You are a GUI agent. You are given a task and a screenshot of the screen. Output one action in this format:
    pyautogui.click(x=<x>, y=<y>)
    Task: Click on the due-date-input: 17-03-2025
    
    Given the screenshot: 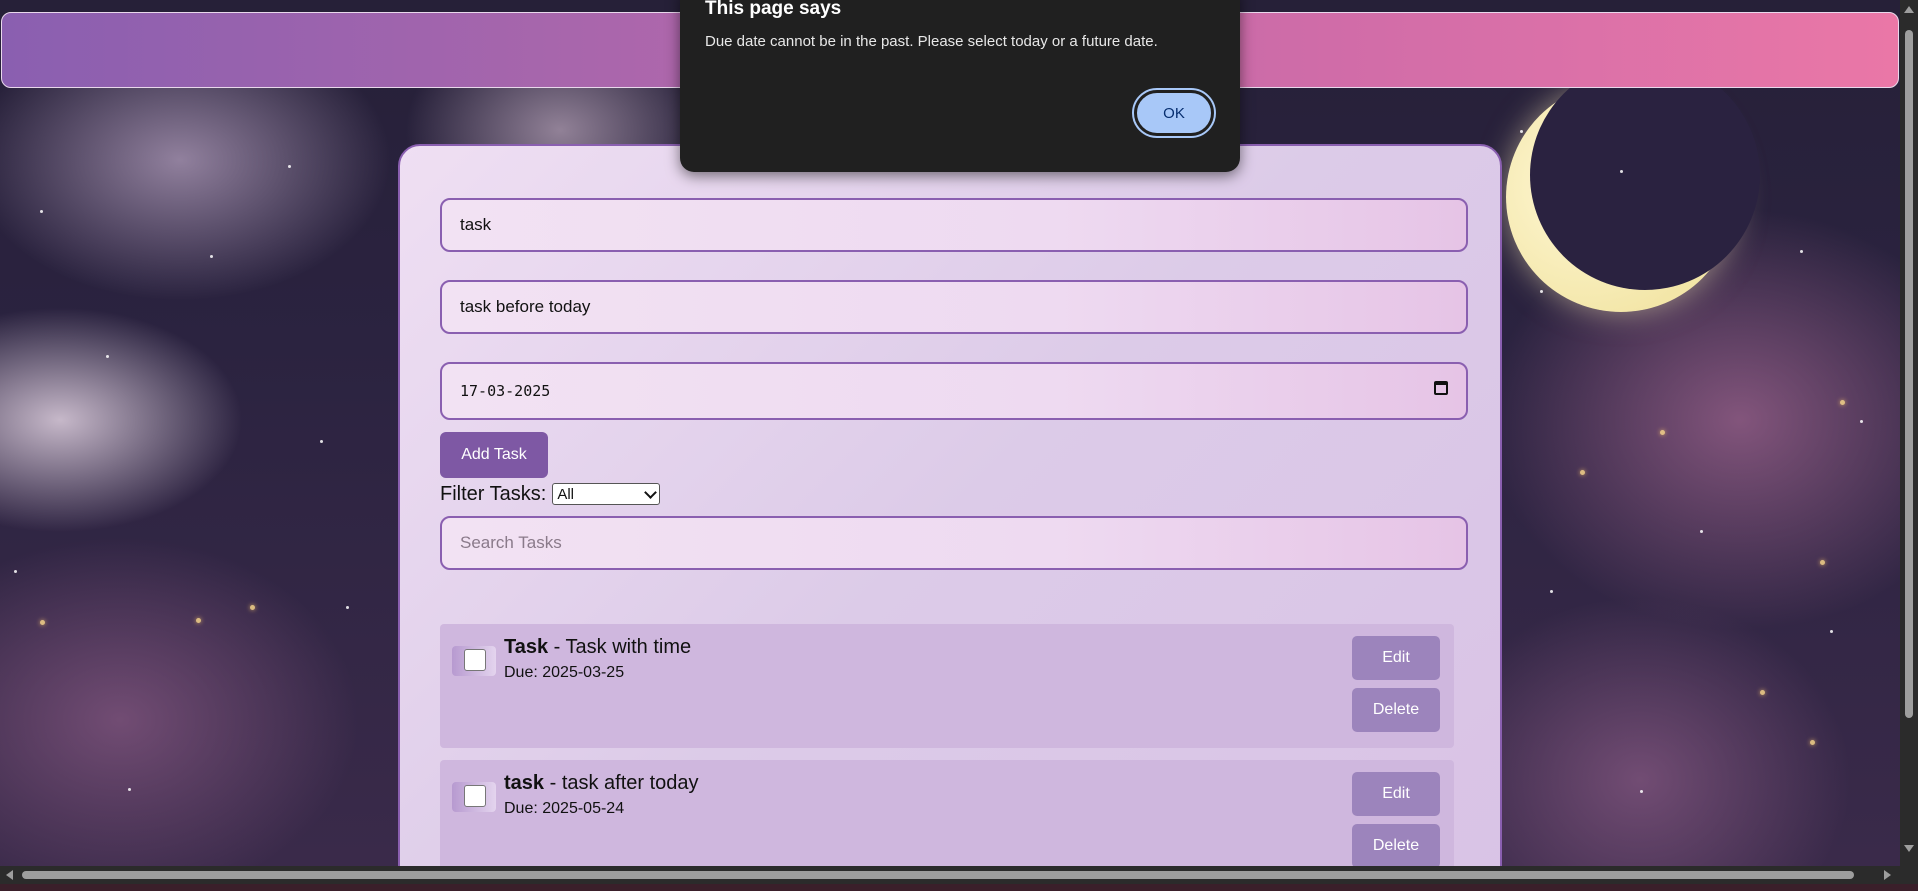 What is the action you would take?
    pyautogui.click(x=954, y=391)
    